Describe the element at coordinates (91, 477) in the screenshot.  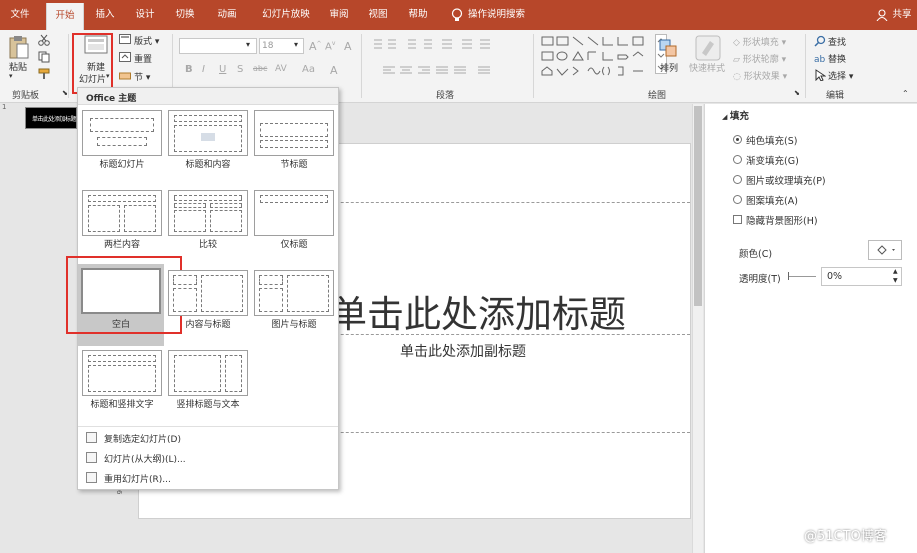
I see `reuse-slides-icon` at that location.